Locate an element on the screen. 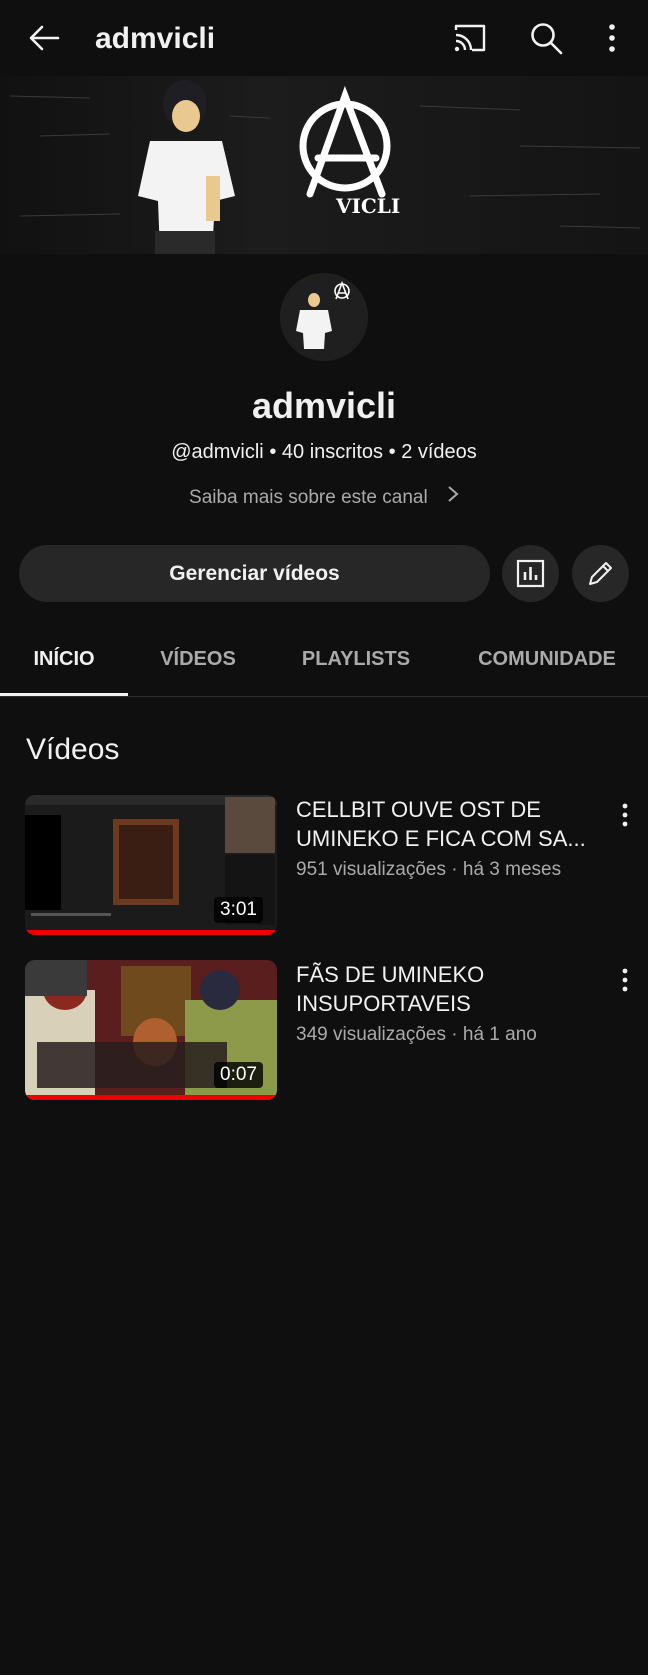  analytics-button is located at coordinates (530, 573).